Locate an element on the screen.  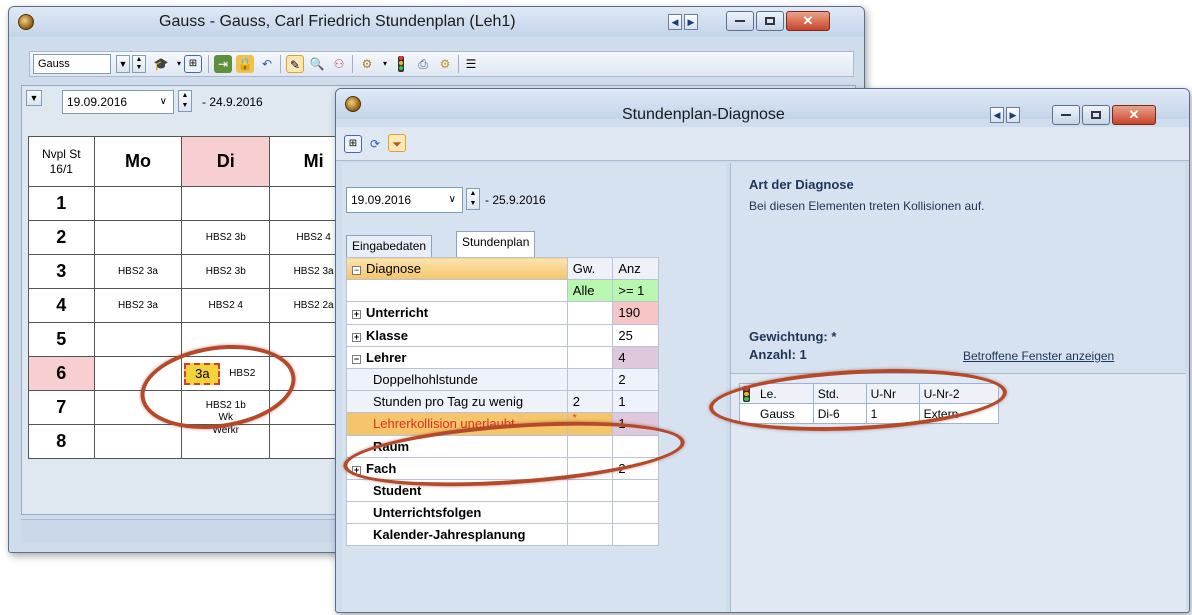
period-header: 5 is located at coordinates (61, 339).